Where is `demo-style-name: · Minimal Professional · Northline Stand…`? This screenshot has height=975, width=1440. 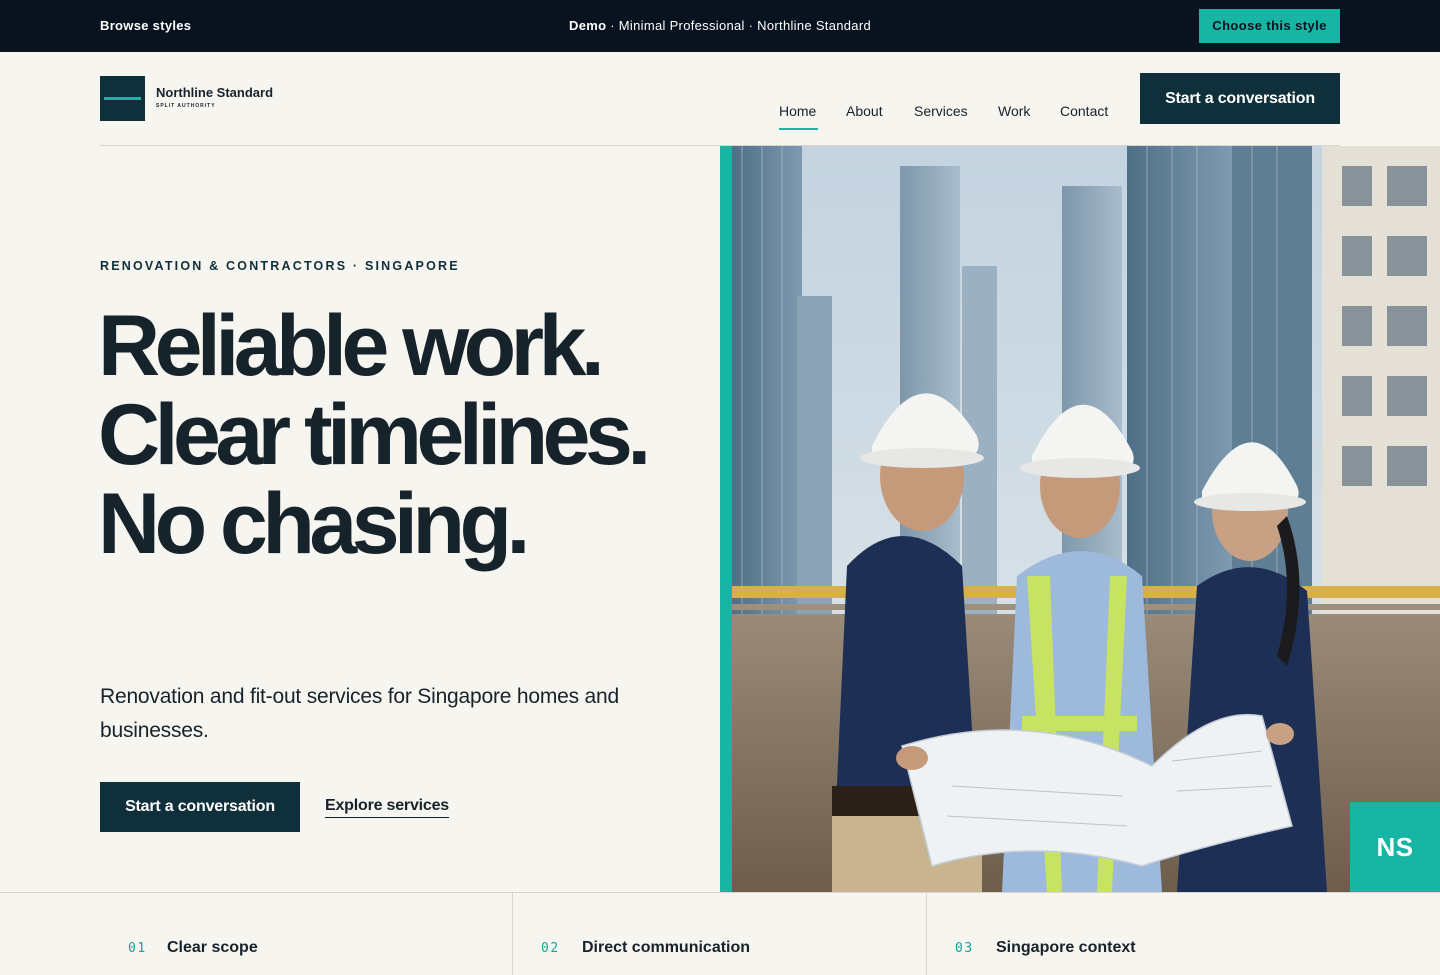
demo-style-name: · Minimal Professional · Northline Stand… is located at coordinates (738, 25).